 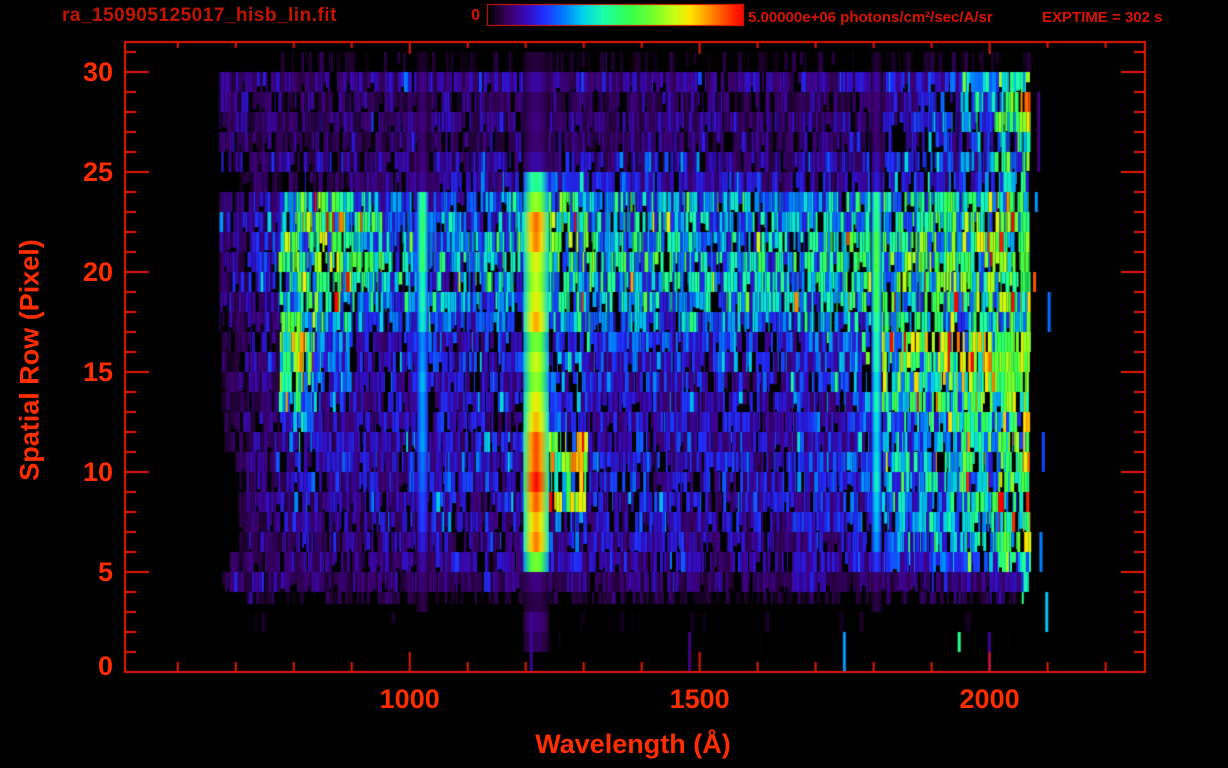 I want to click on y-tick-label-20: 20, so click(x=97, y=272).